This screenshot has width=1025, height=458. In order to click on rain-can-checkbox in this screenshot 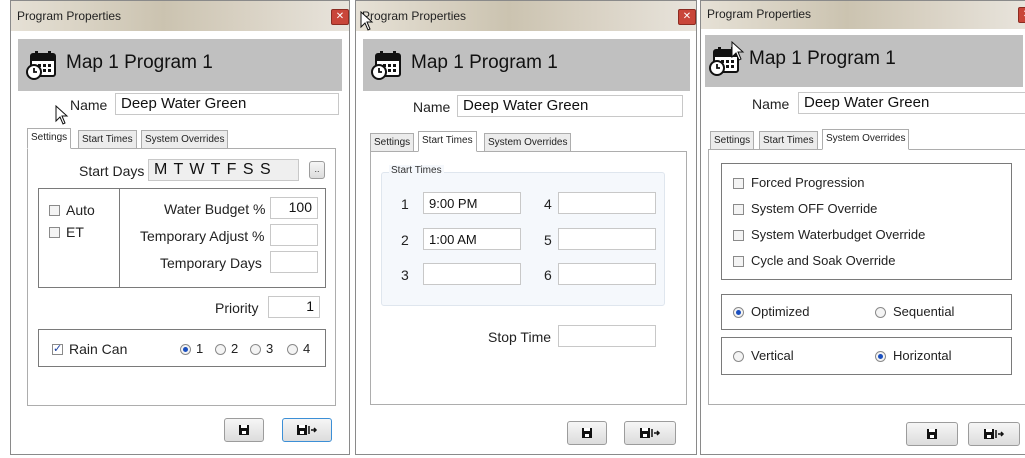, I will do `click(57, 348)`.